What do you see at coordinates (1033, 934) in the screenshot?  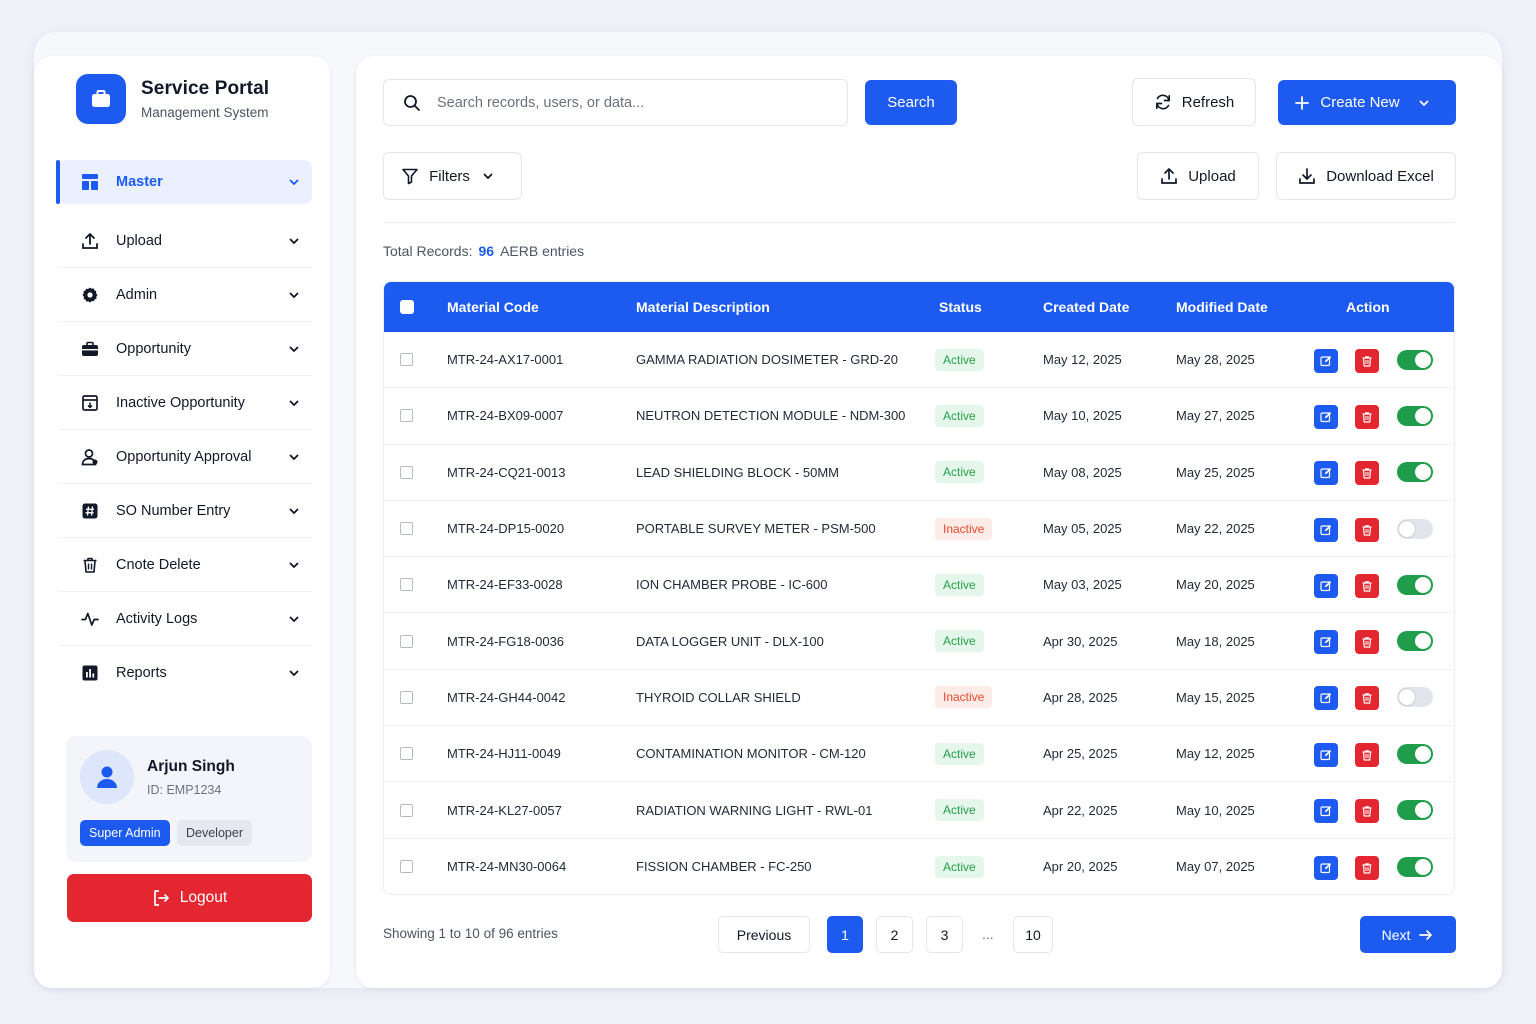 I see `page-10-button: 10` at bounding box center [1033, 934].